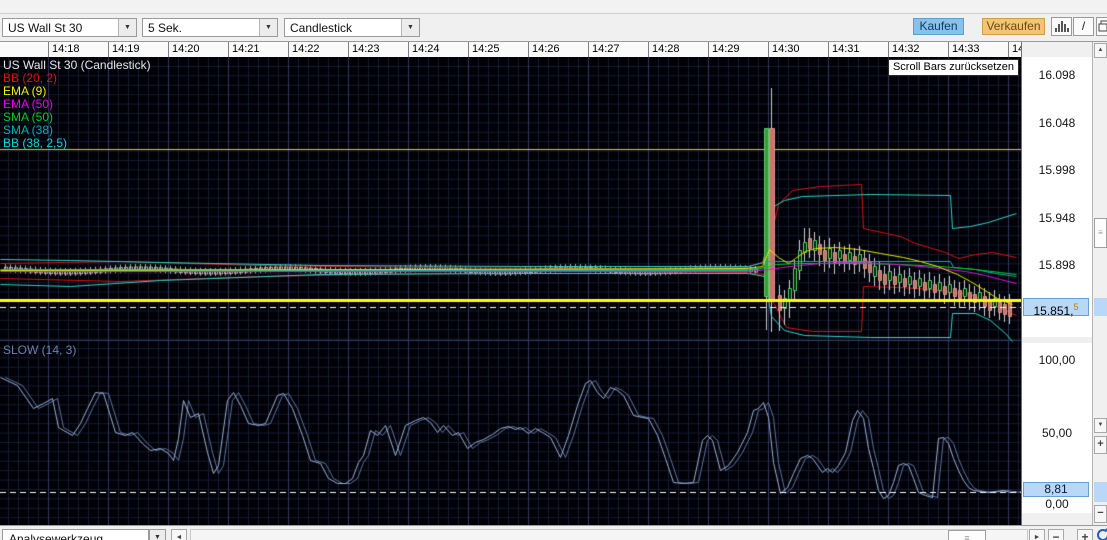  I want to click on time-label: 14:28, so click(666, 49).